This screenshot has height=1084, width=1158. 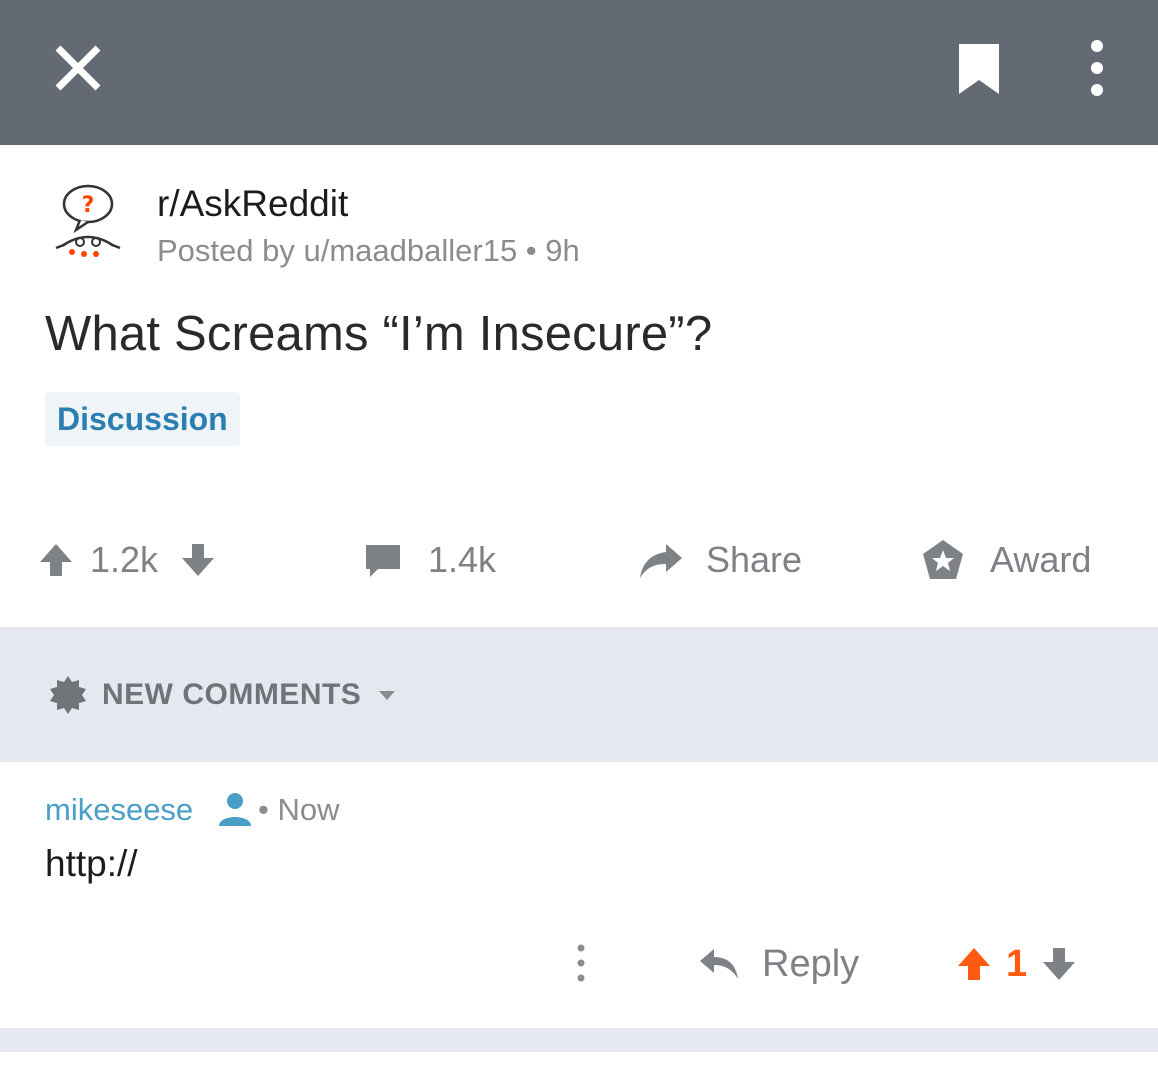 I want to click on op-user-icon, so click(x=235, y=809).